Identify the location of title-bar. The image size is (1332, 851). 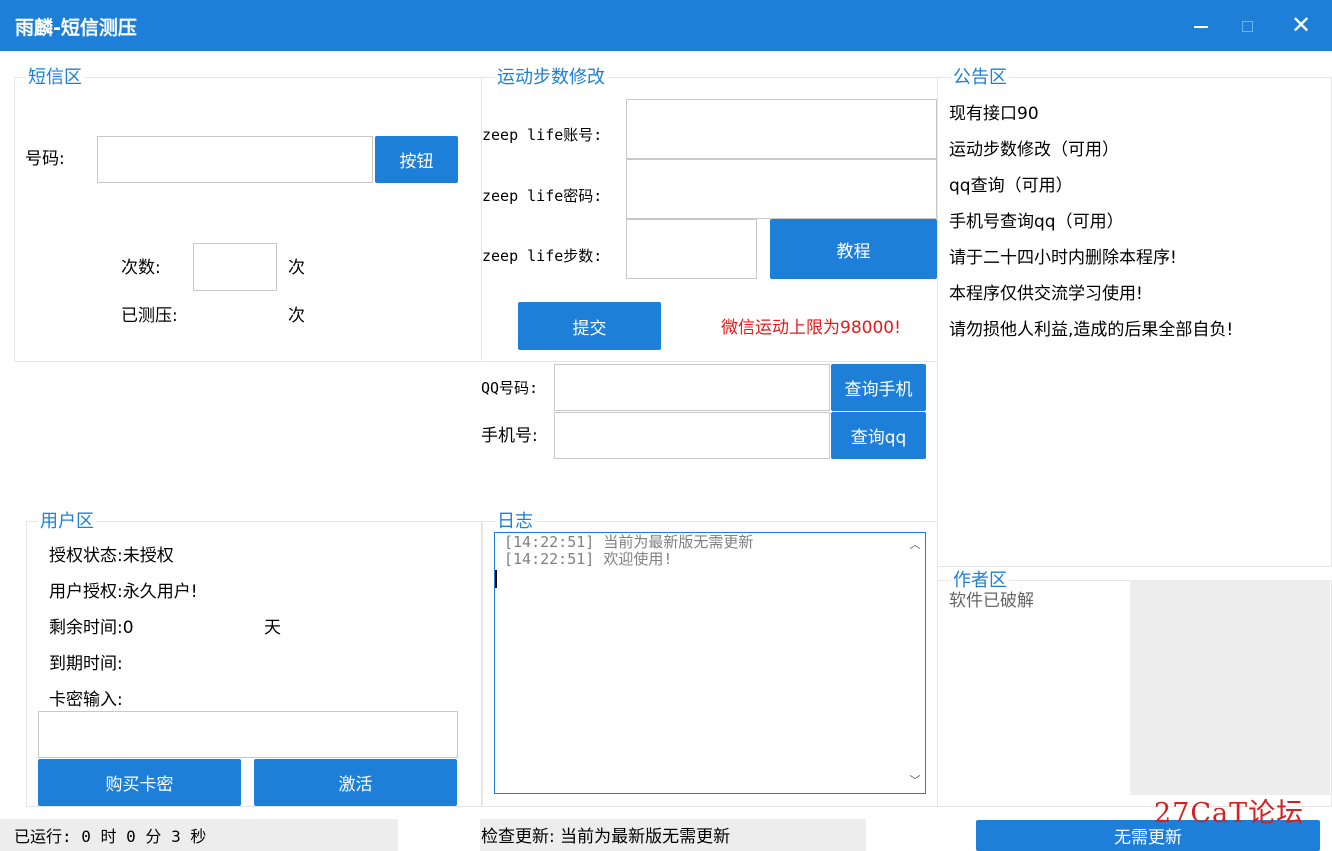
(666, 25).